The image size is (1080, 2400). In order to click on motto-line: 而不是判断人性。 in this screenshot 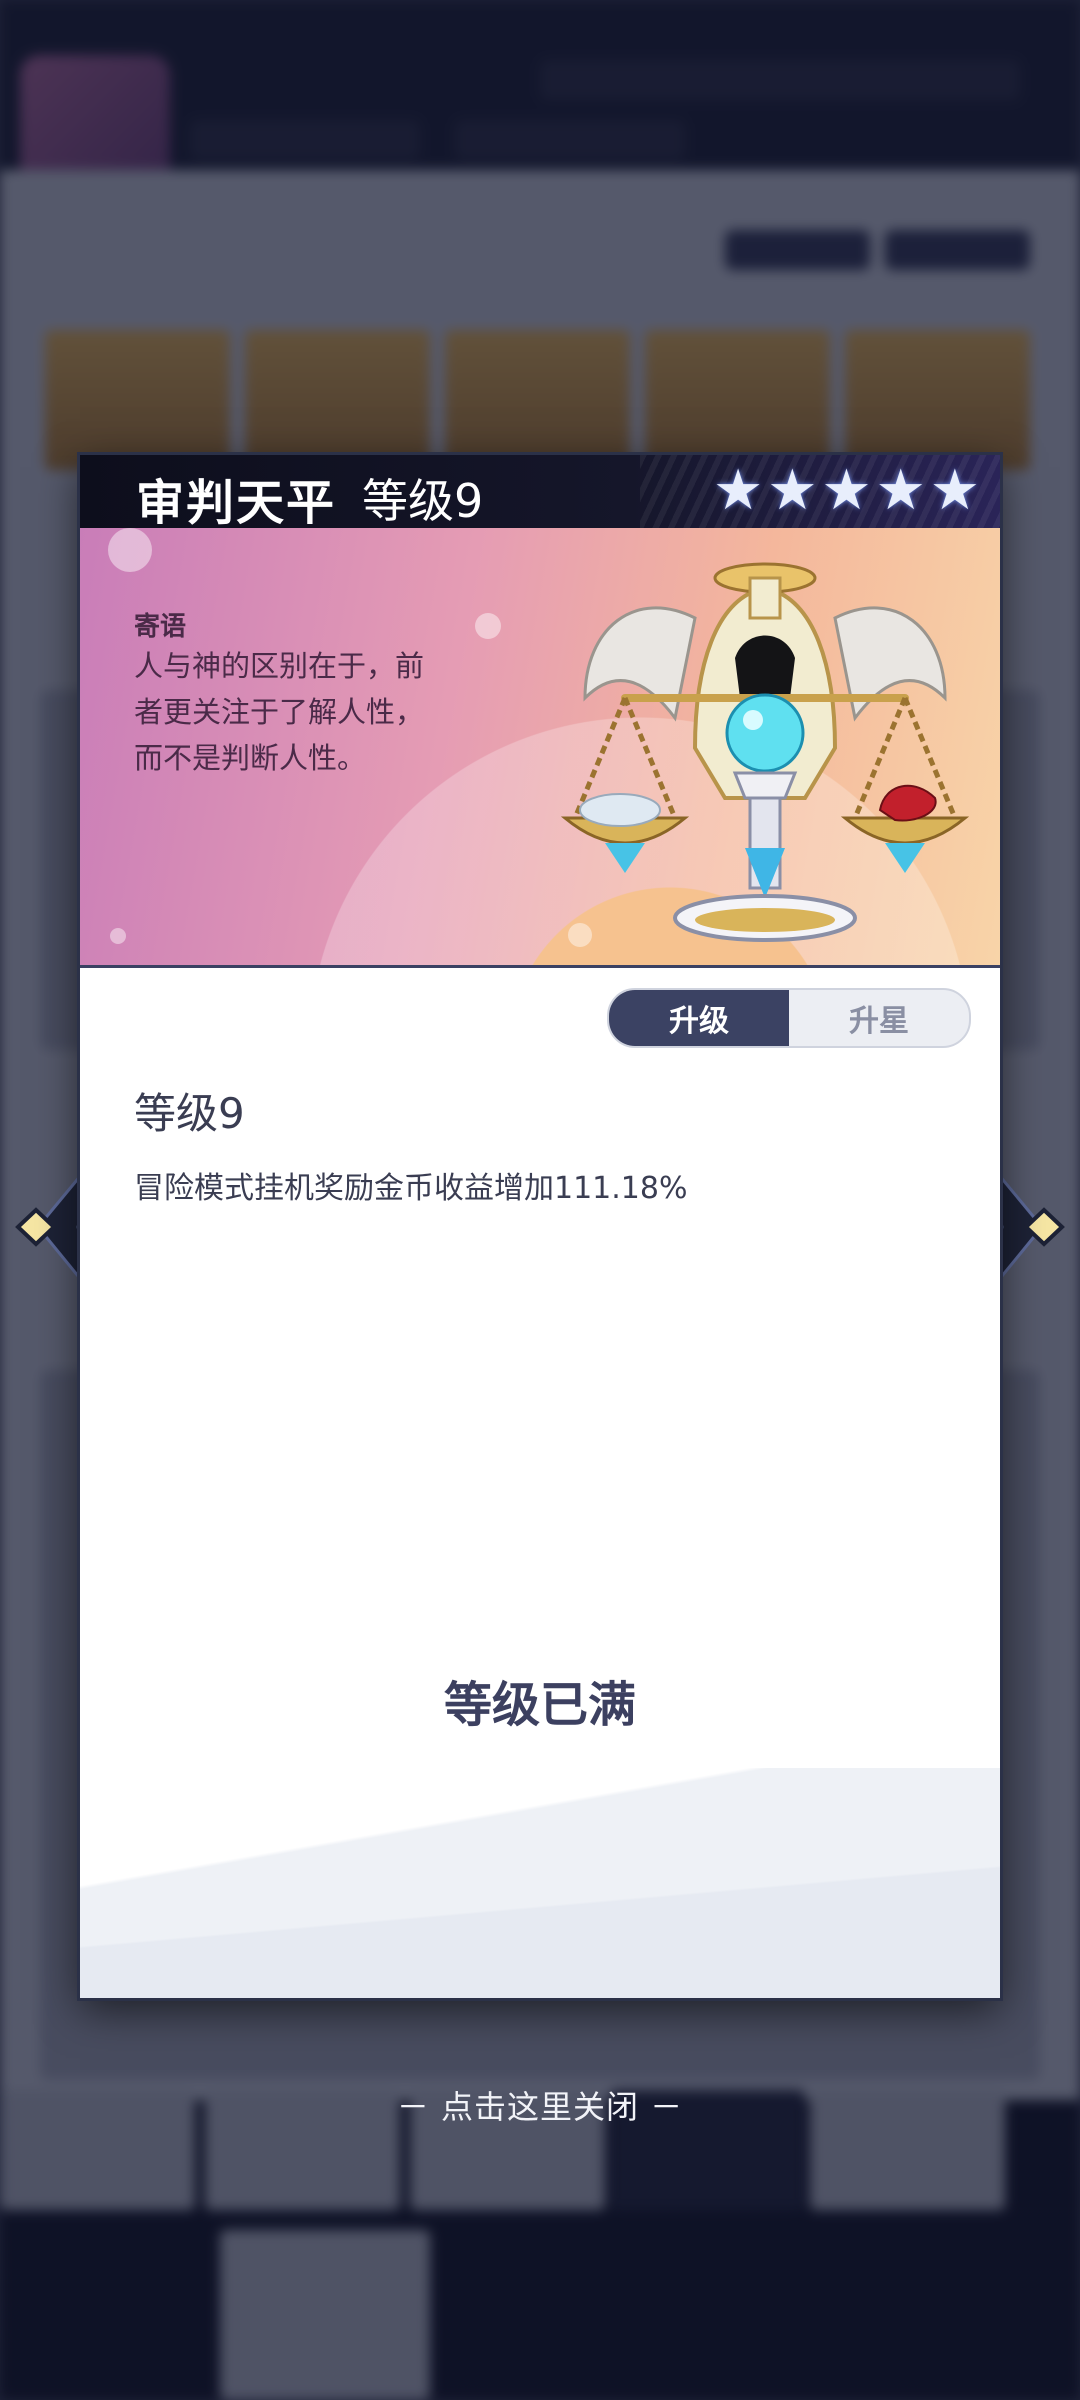, I will do `click(250, 758)`.